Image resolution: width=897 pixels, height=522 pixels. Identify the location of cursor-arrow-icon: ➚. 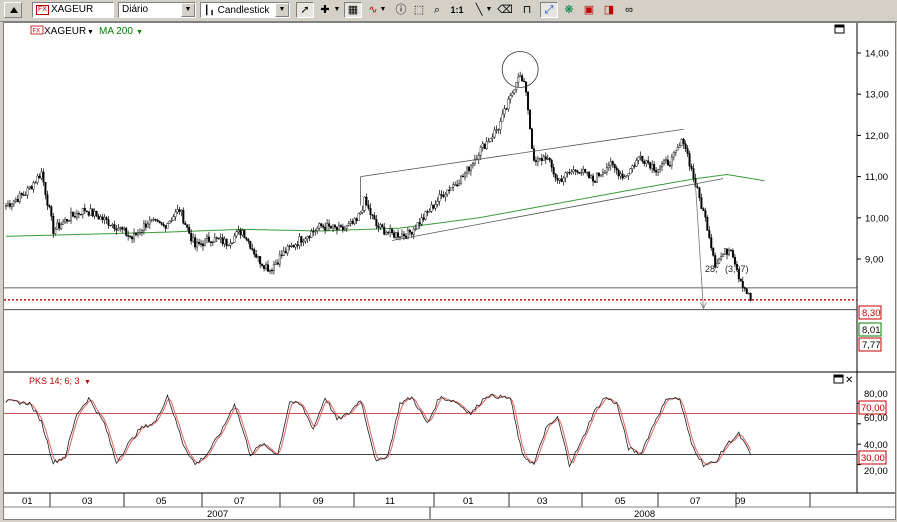
(305, 10).